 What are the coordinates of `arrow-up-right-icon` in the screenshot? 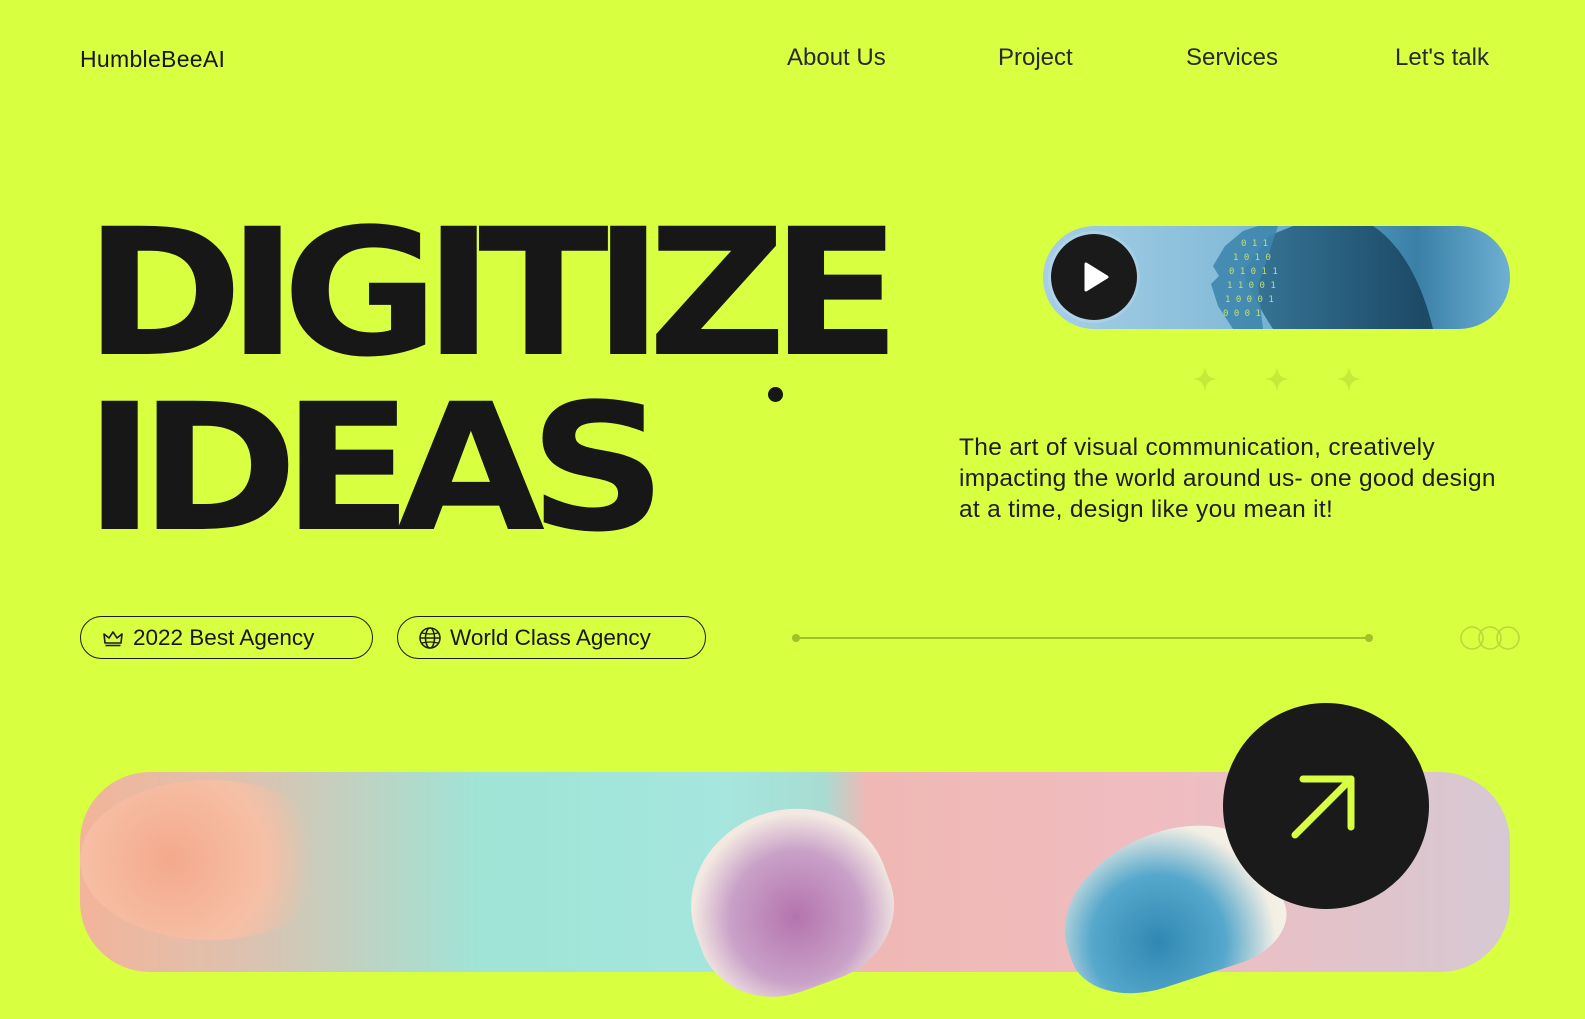 It's located at (1323, 807).